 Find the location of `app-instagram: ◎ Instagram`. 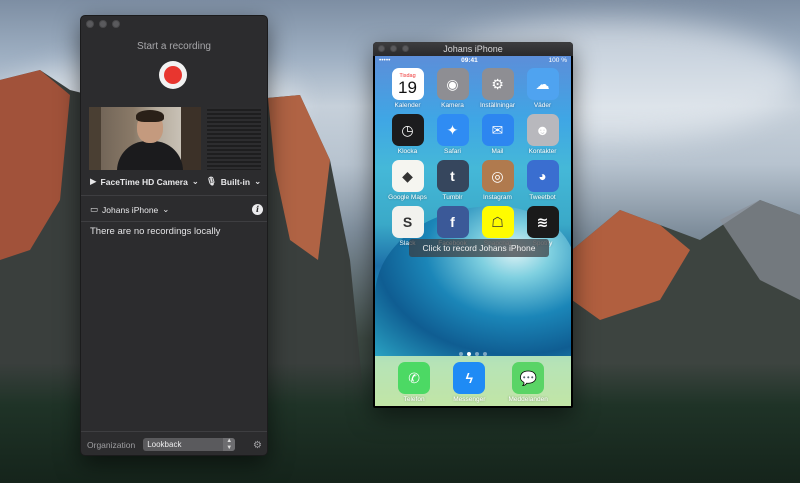

app-instagram: ◎ Instagram is located at coordinates (497, 180).